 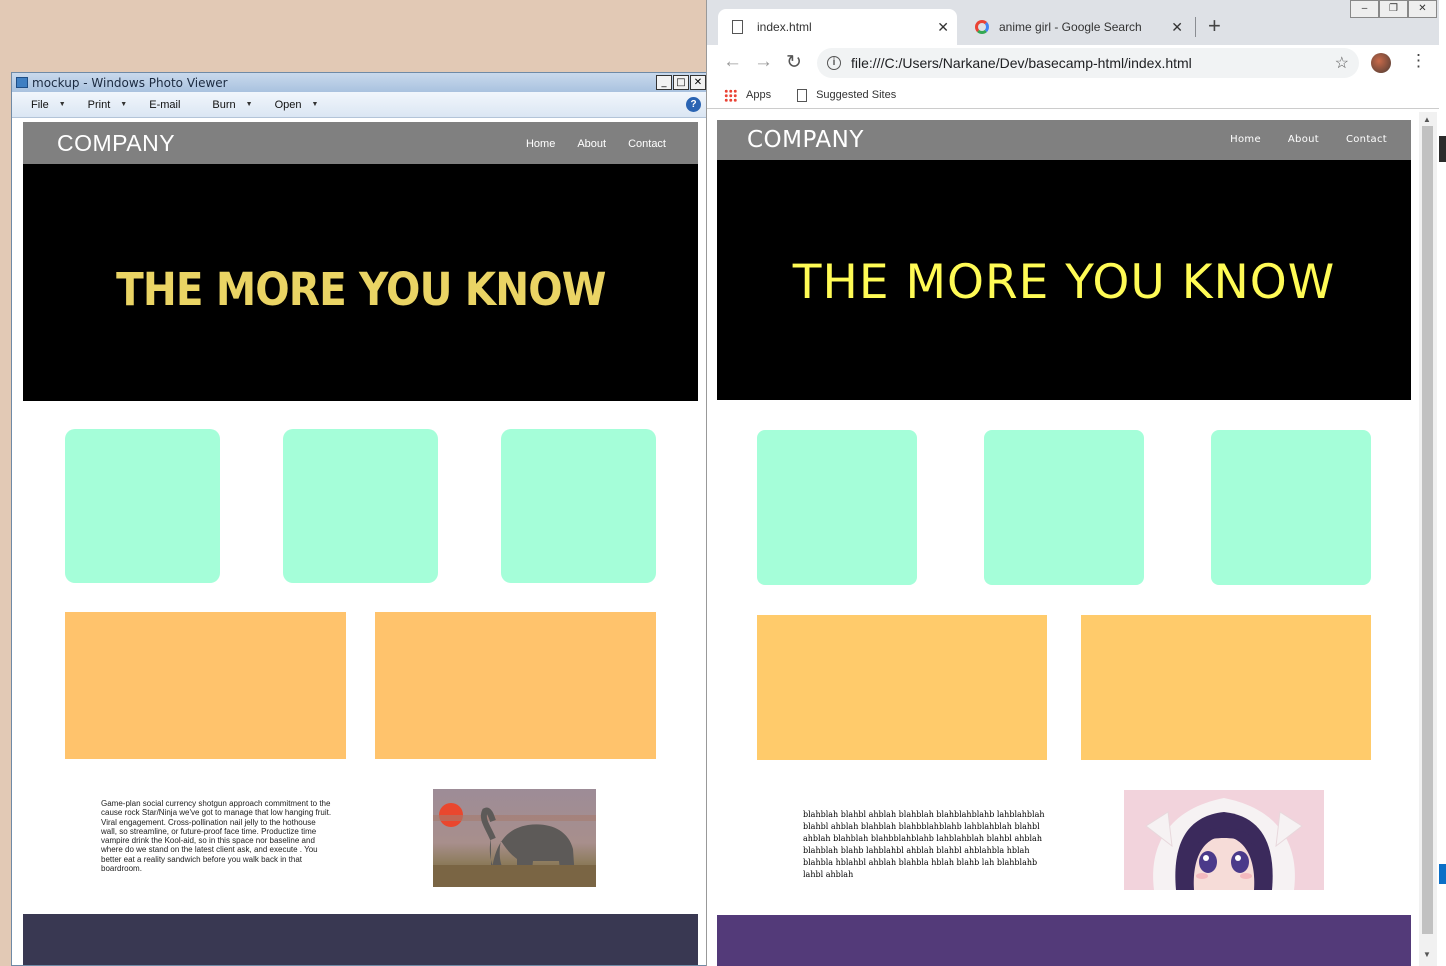 I want to click on anime-girl-illustration, so click(x=1224, y=840).